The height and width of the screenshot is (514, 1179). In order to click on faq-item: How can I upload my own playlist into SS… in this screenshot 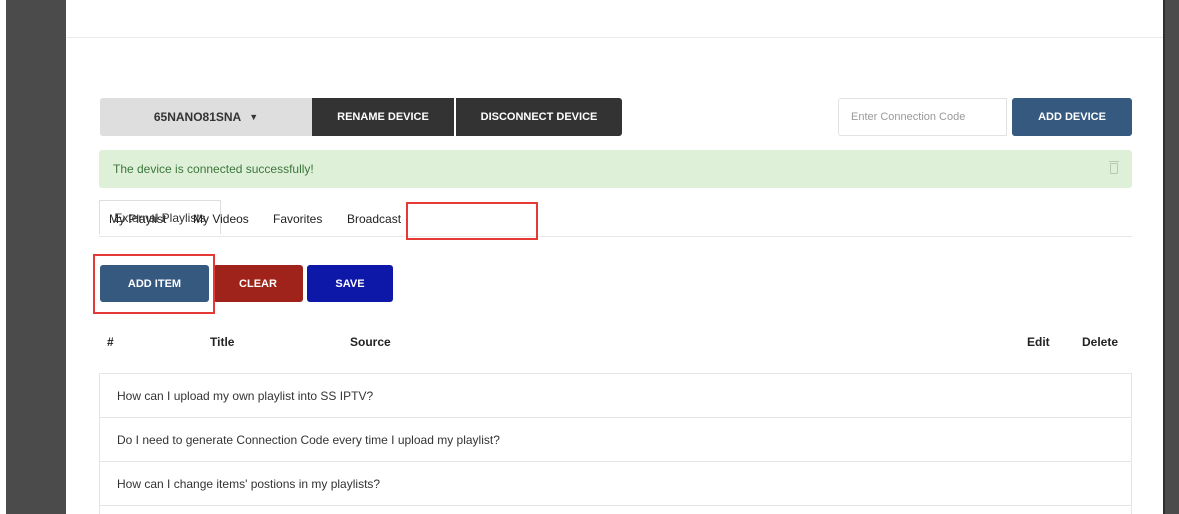, I will do `click(615, 396)`.